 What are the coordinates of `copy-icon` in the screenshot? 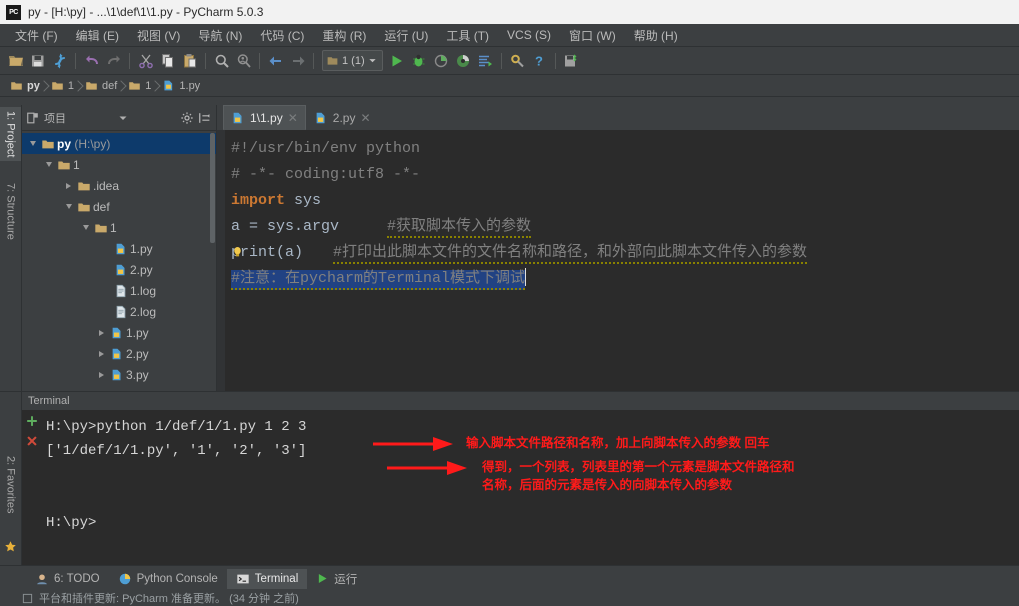 It's located at (167, 60).